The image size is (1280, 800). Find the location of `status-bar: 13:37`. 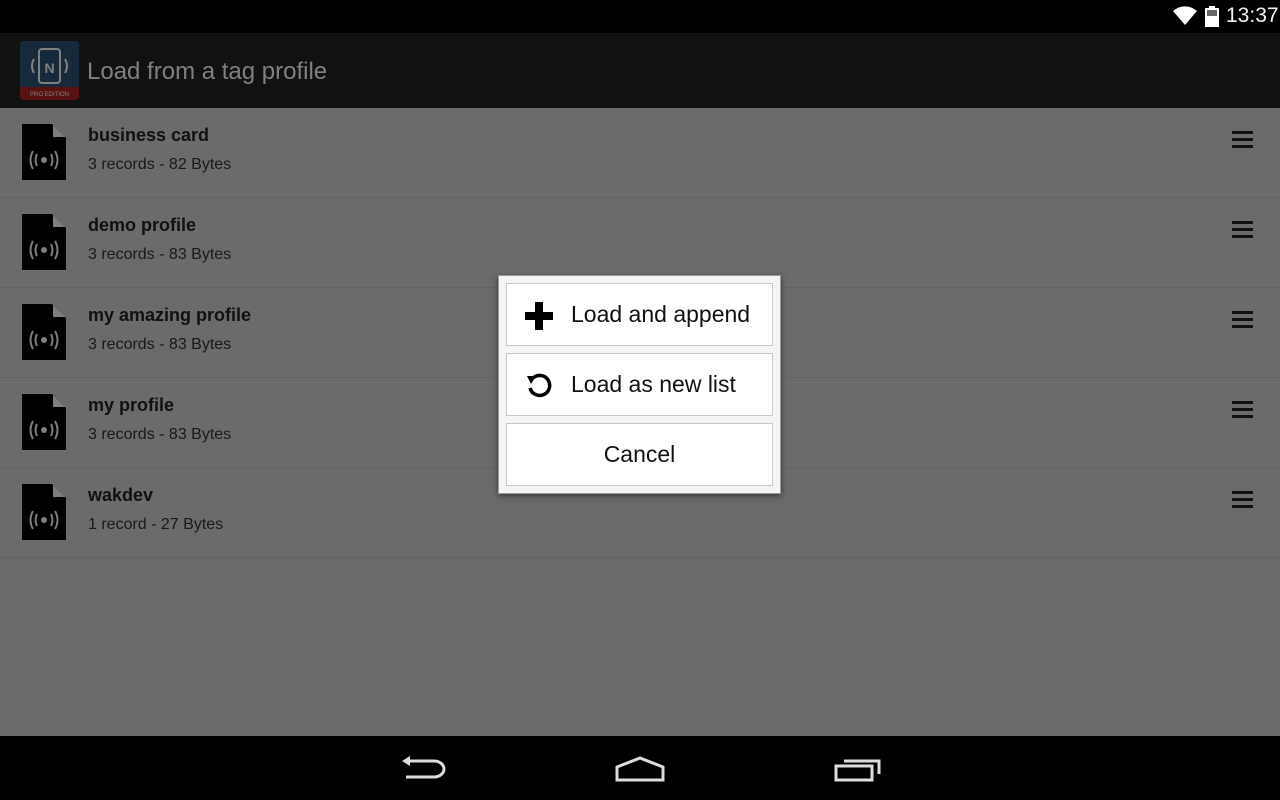

status-bar: 13:37 is located at coordinates (640, 16).